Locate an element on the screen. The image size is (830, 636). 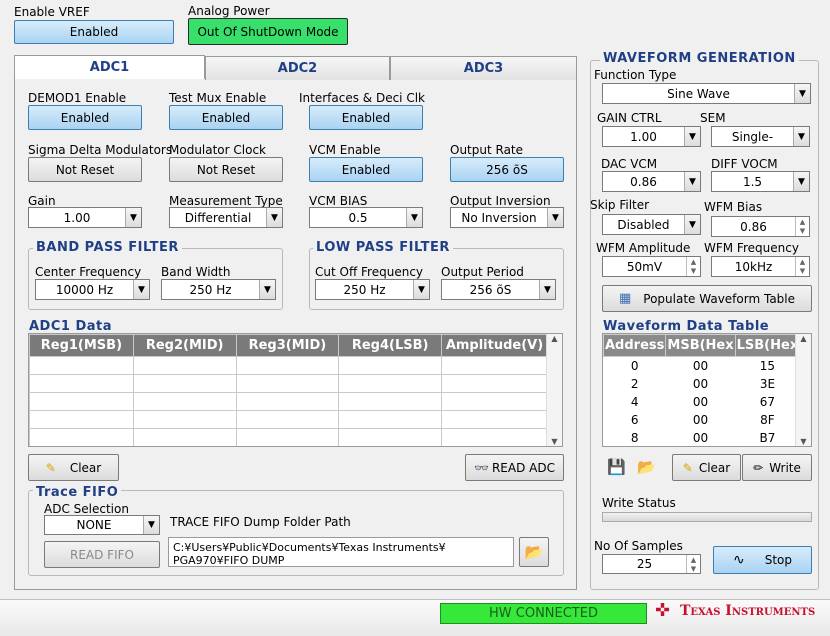
dacvcm-select: 0.86 ▼ is located at coordinates (651, 181).